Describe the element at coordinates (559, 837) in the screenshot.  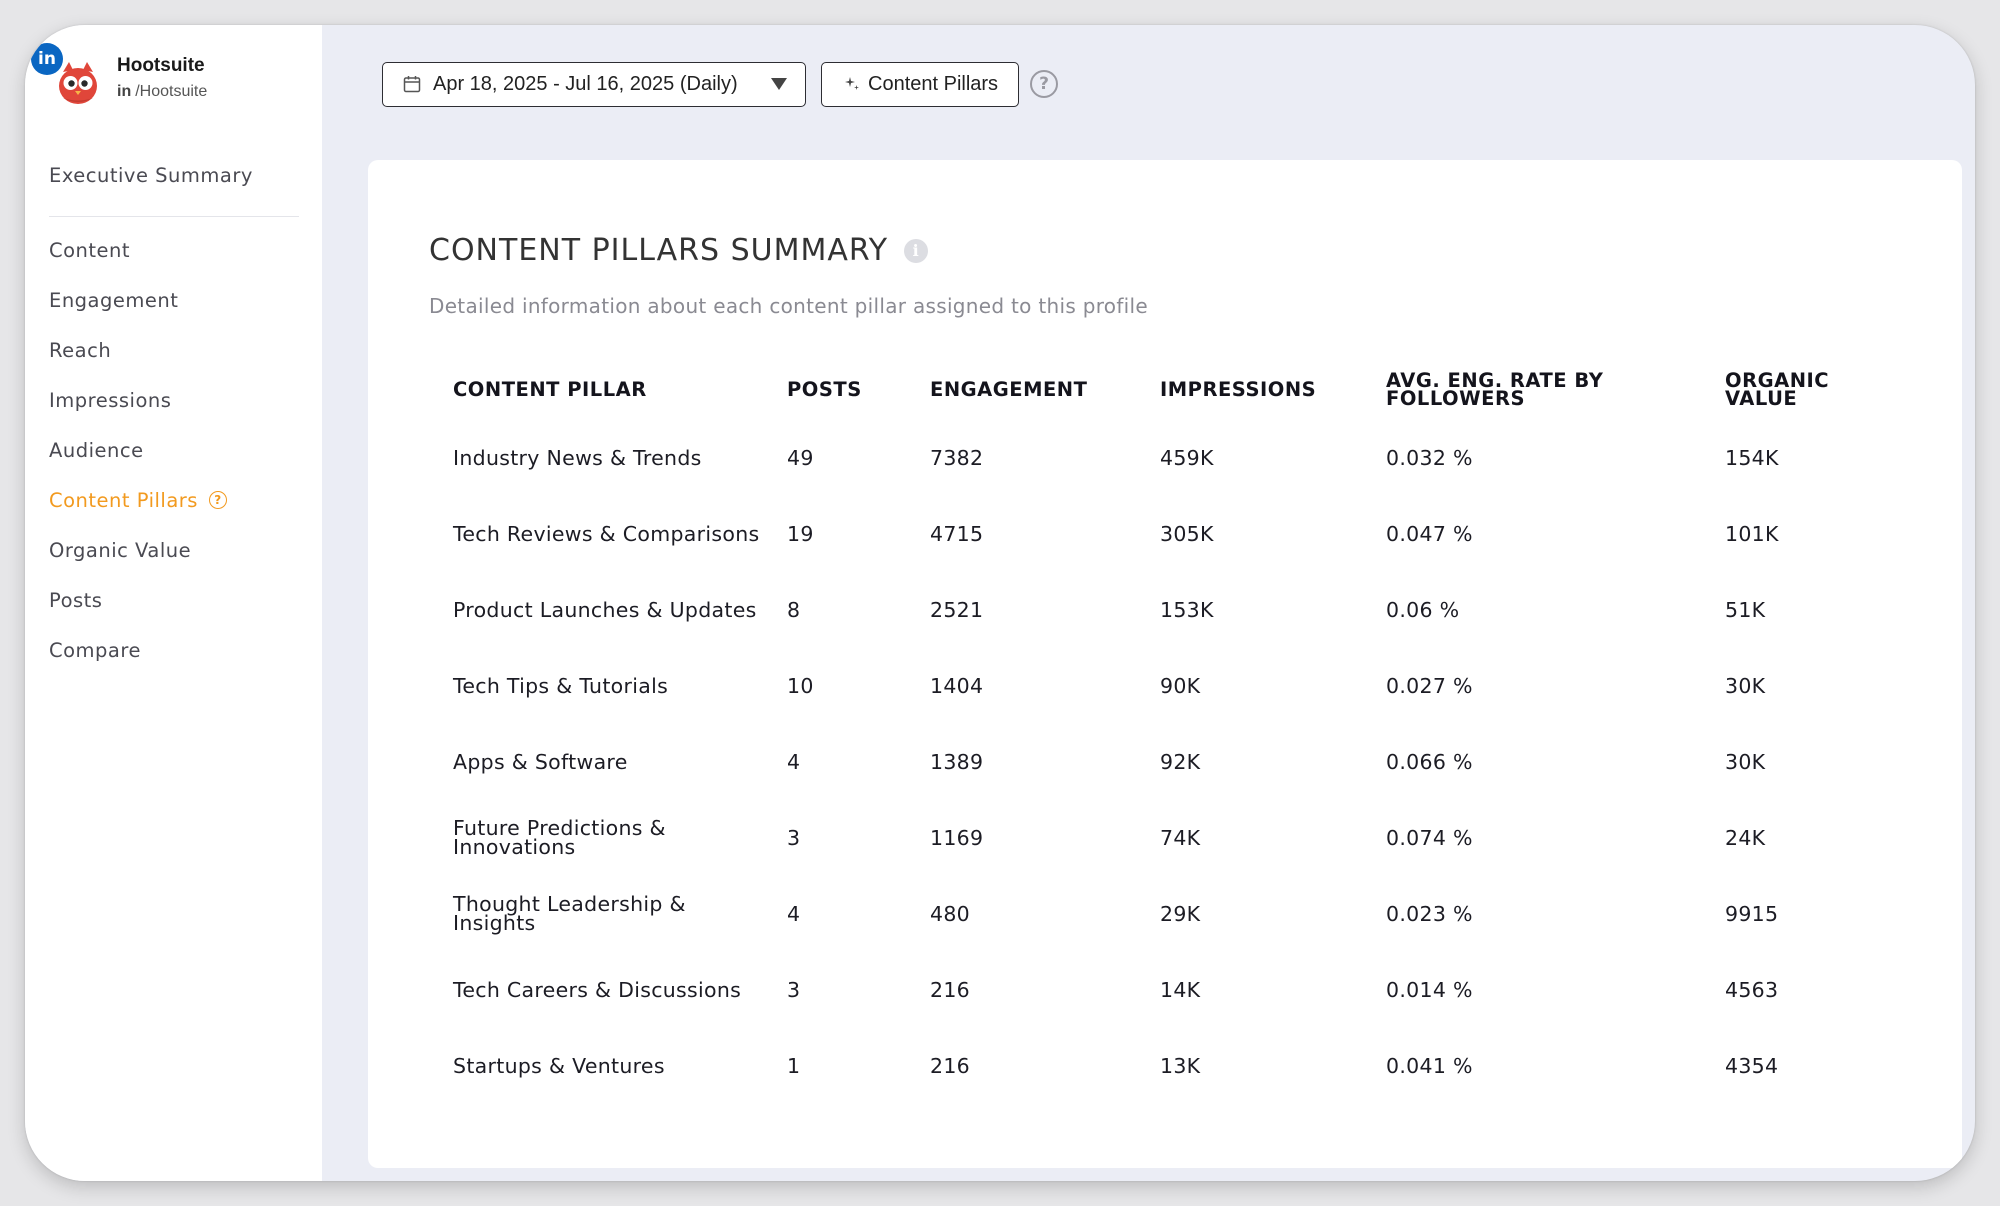
I see `pillar-name-cell: Future Predictions & Innovations` at that location.